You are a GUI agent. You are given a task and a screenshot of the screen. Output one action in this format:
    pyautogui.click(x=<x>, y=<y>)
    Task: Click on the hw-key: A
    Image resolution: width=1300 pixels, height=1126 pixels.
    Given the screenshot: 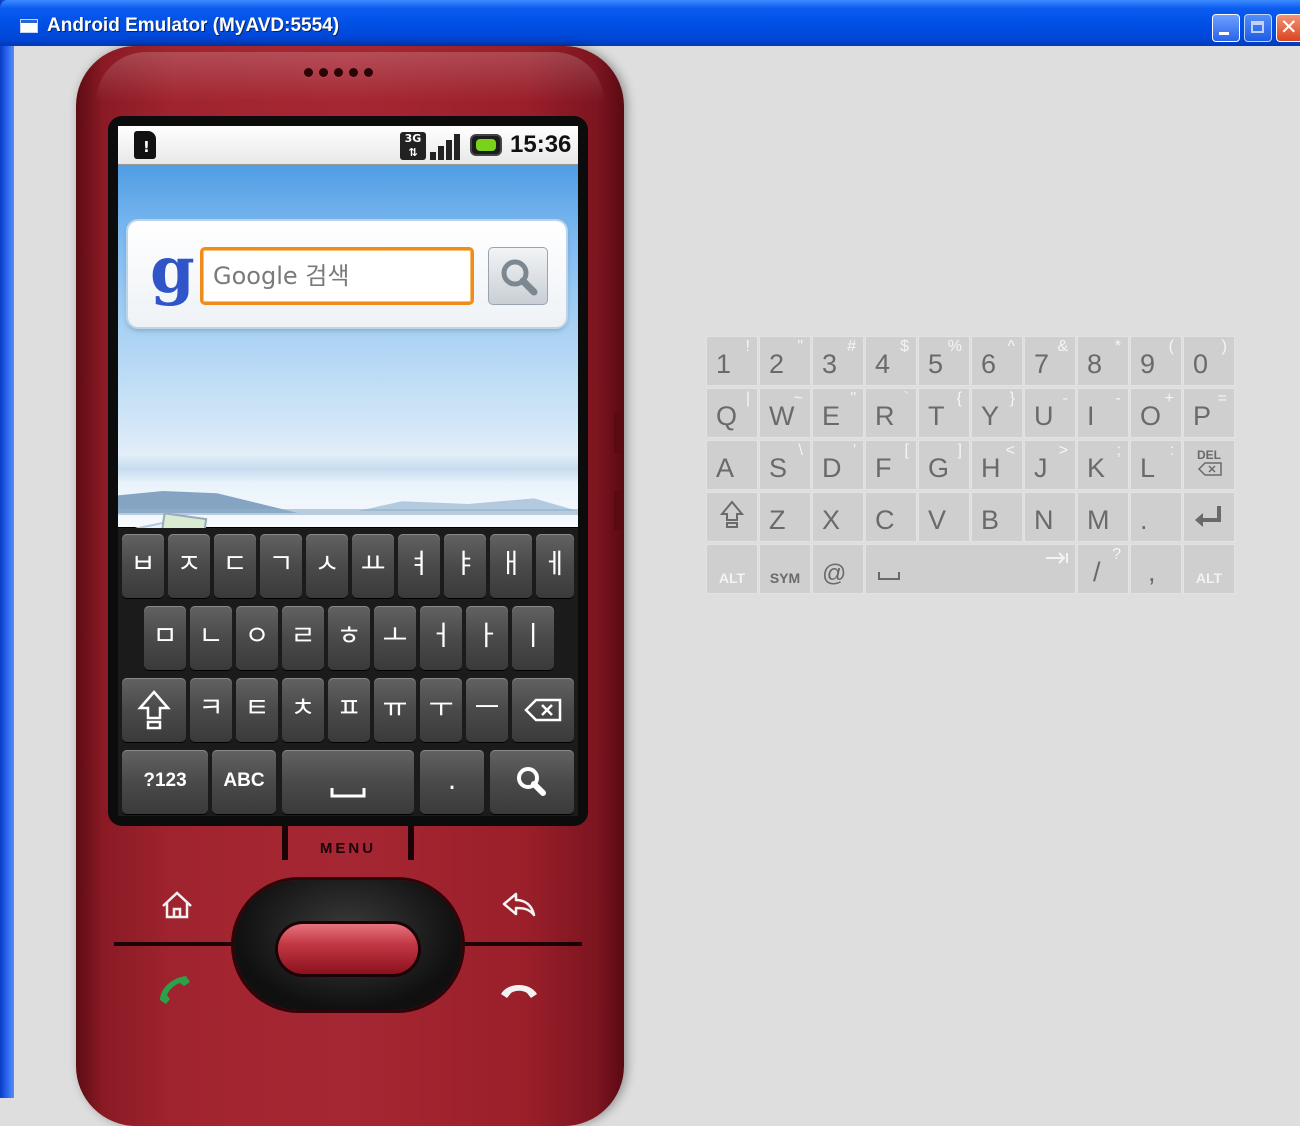 What is the action you would take?
    pyautogui.click(x=732, y=465)
    